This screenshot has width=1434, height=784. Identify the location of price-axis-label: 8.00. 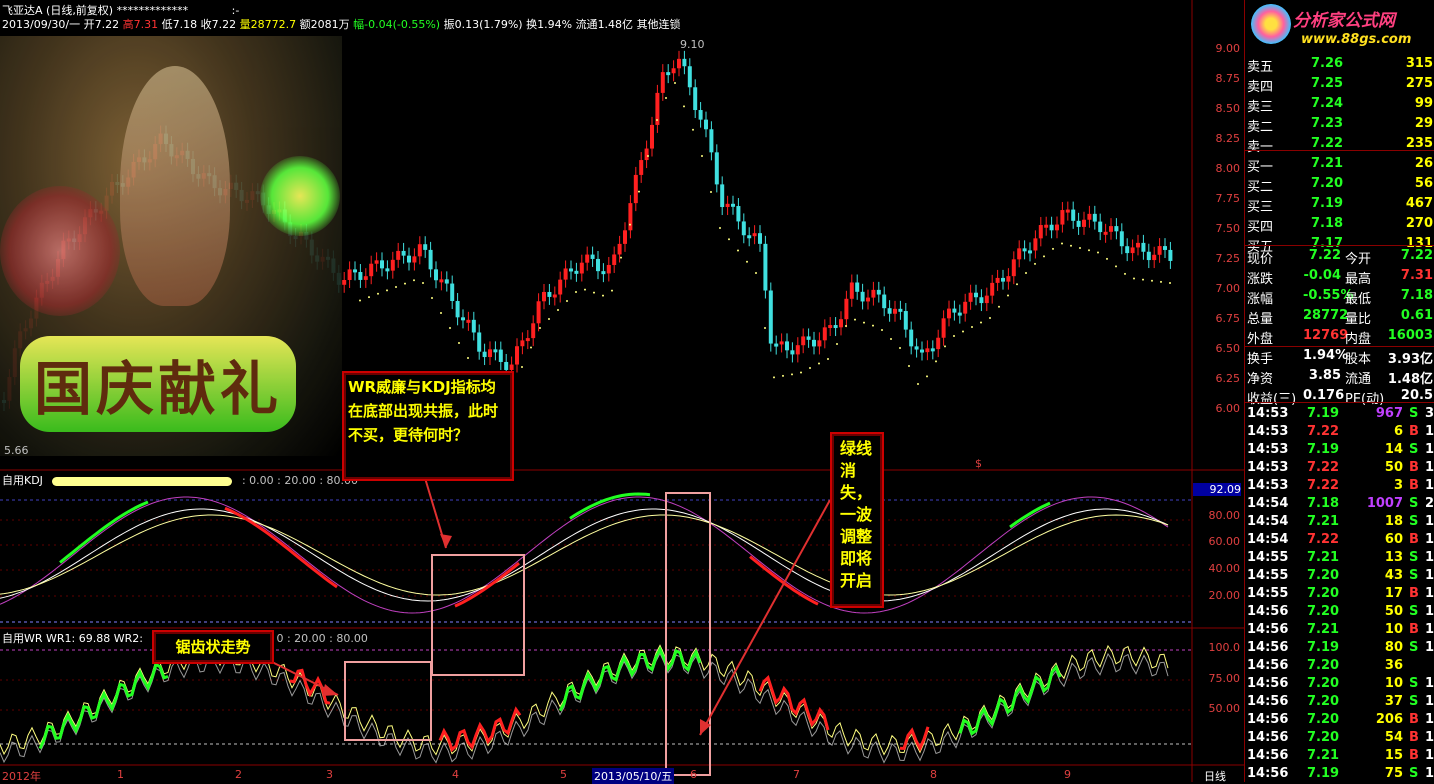
(1228, 168).